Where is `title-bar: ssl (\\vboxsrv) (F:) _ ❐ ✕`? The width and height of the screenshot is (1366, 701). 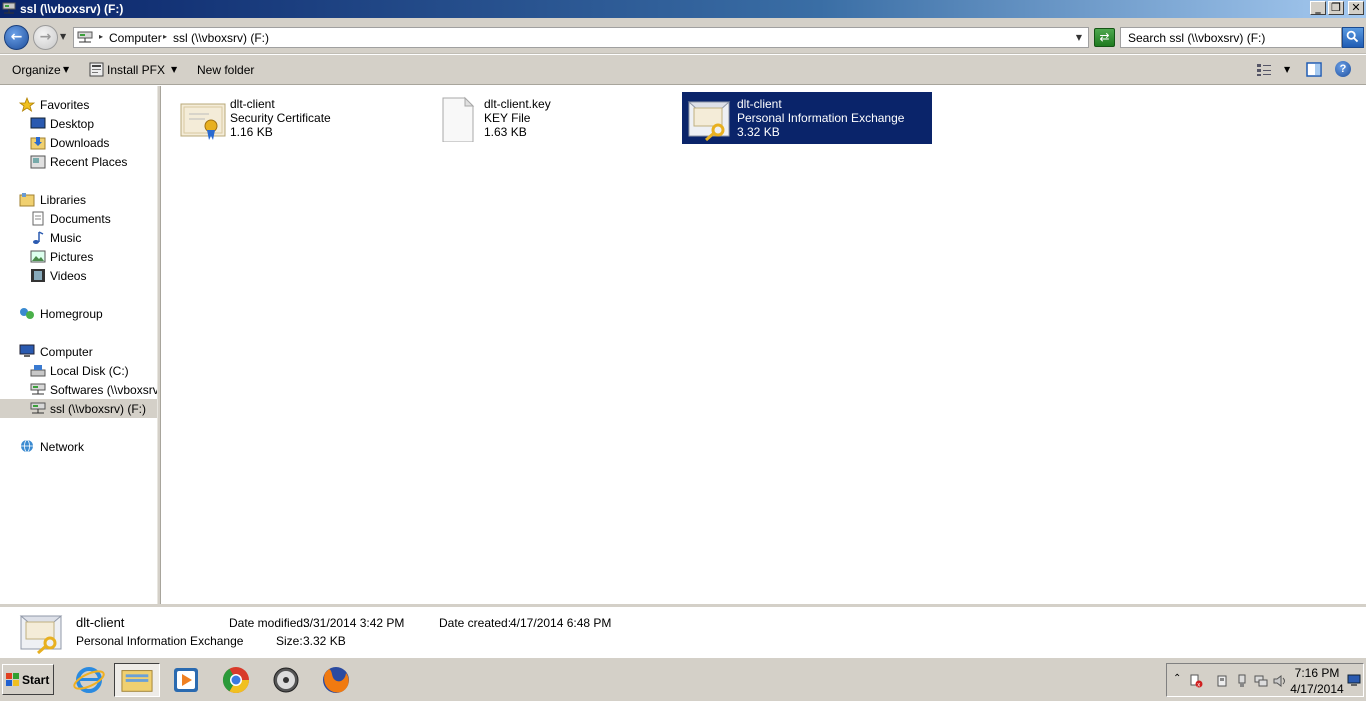
title-bar: ssl (\\vboxsrv) (F:) _ ❐ ✕ is located at coordinates (683, 9).